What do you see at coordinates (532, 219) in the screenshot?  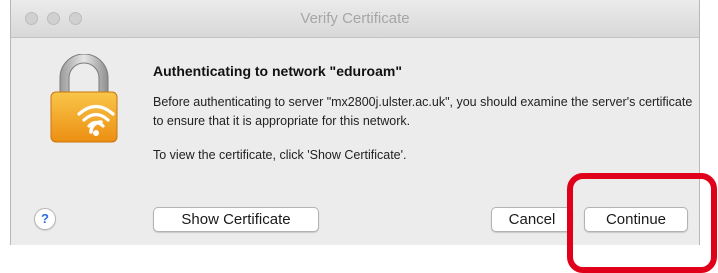 I see `cancel-button: Cancel` at bounding box center [532, 219].